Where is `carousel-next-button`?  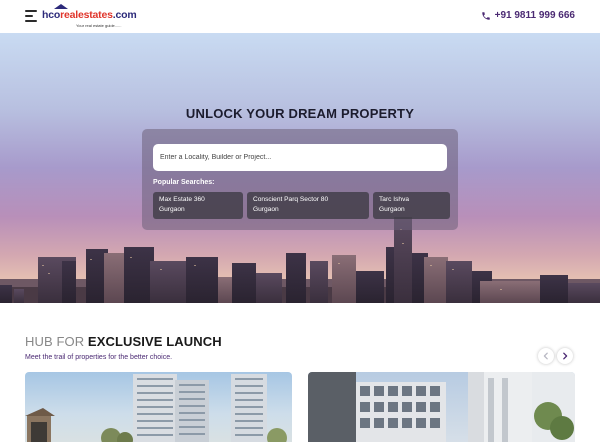 carousel-next-button is located at coordinates (565, 356).